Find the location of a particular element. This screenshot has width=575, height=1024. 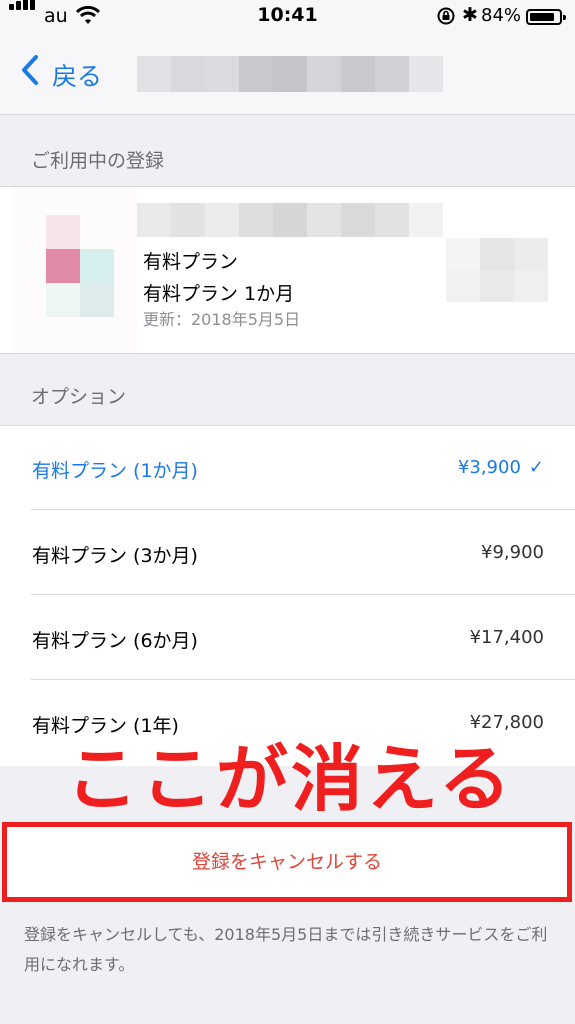

option-row-1-month: 有料プラン (1か月) ¥3,900 ✓ is located at coordinates (287, 468).